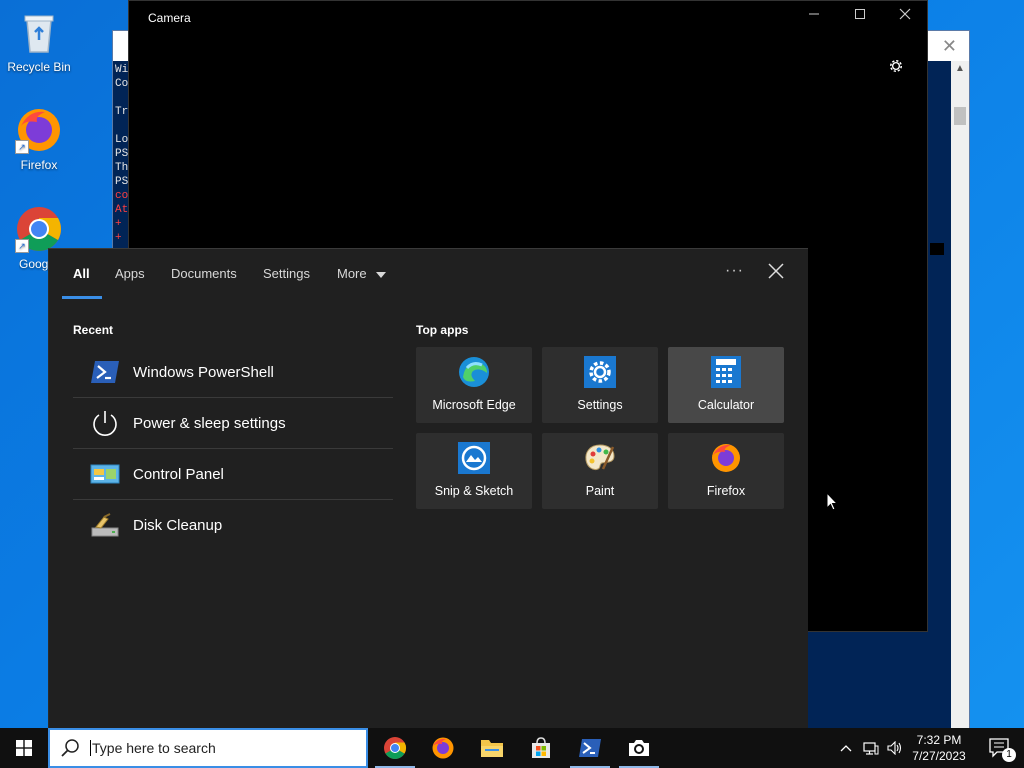  I want to click on notification-count-badge: 1, so click(1009, 755).